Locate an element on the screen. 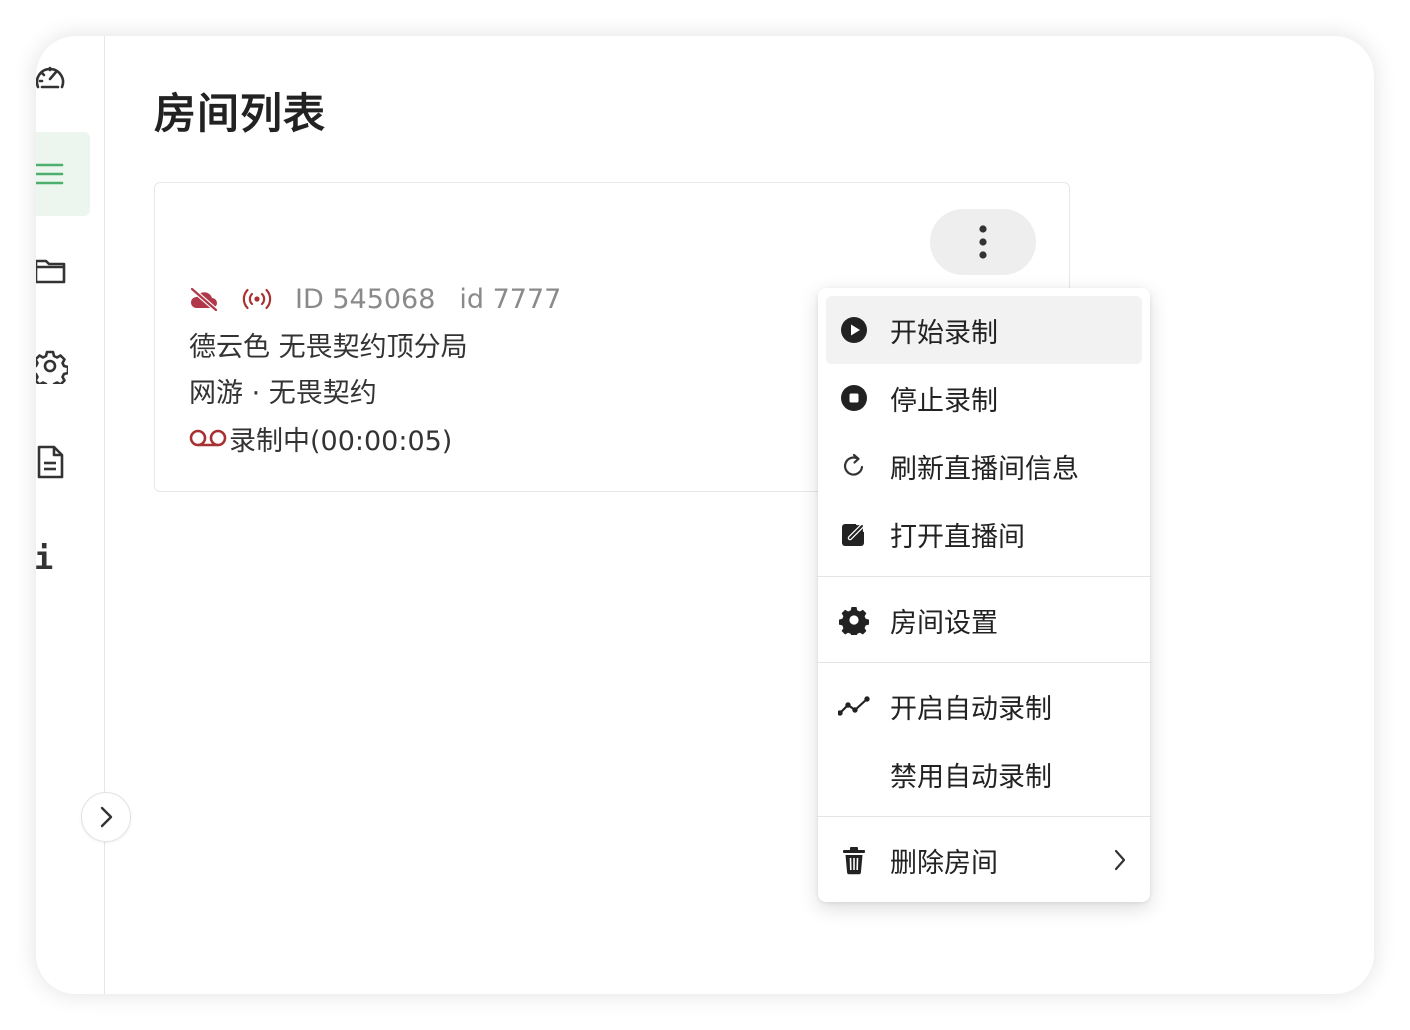 The width and height of the screenshot is (1410, 1030). room-meta: ID 545068 id 7777 is located at coordinates (387, 299).